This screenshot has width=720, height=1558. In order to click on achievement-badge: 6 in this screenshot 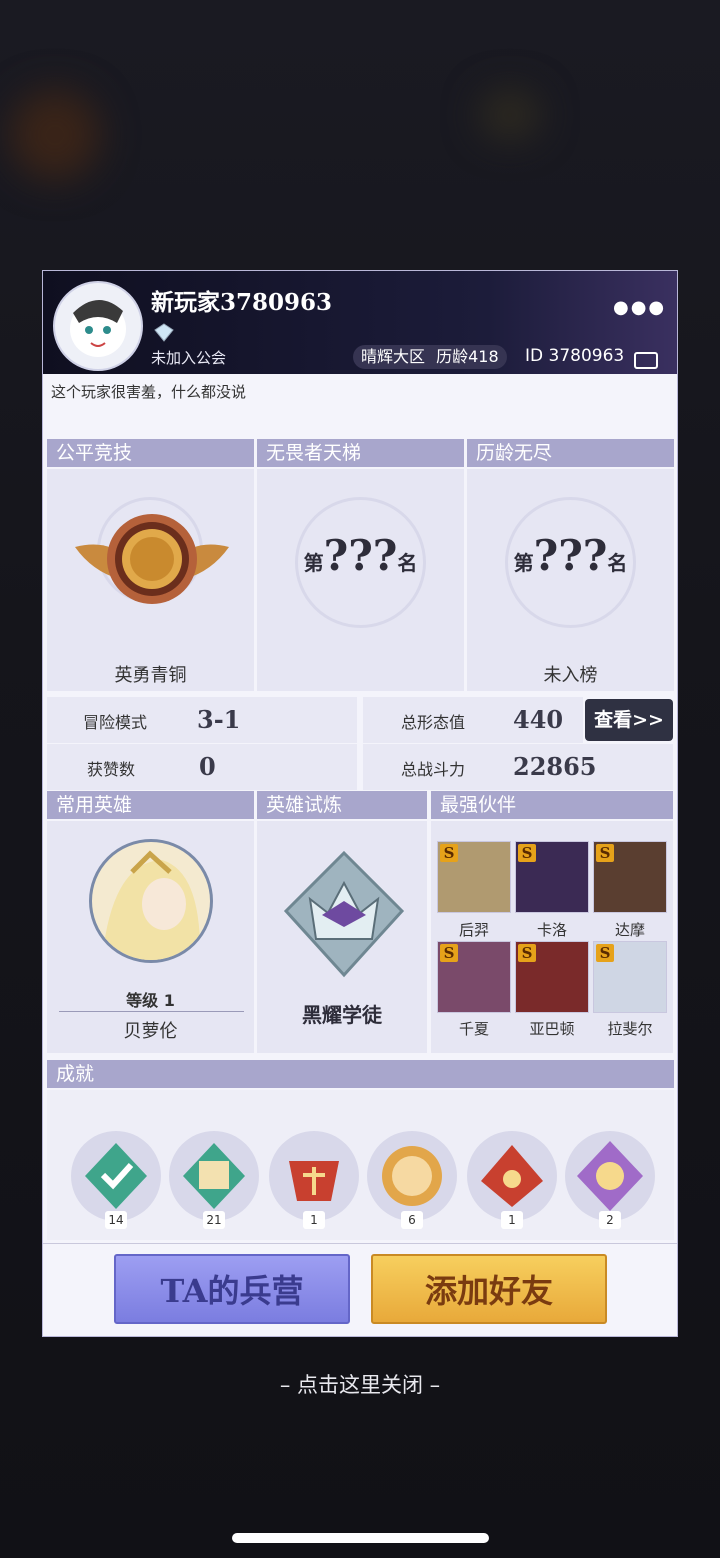, I will do `click(412, 1180)`.